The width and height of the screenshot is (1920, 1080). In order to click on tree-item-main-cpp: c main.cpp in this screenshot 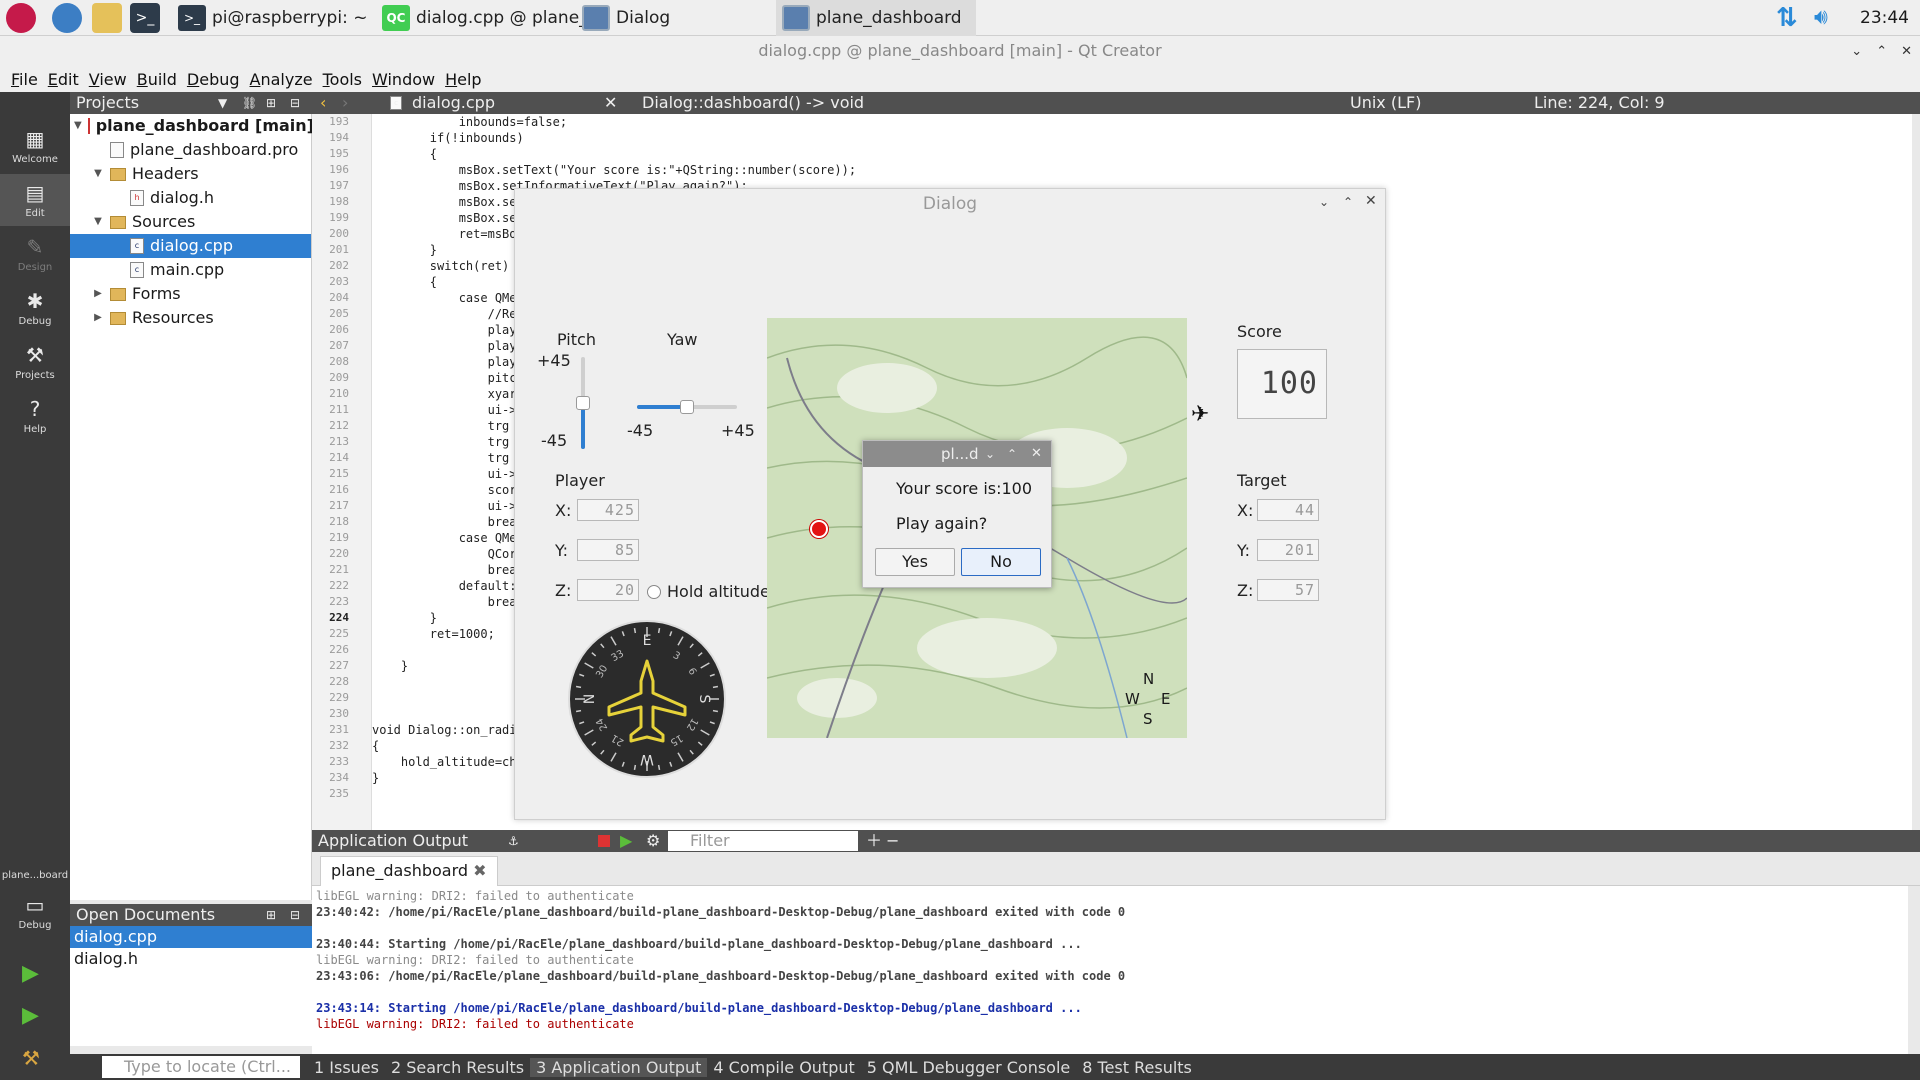, I will do `click(190, 270)`.